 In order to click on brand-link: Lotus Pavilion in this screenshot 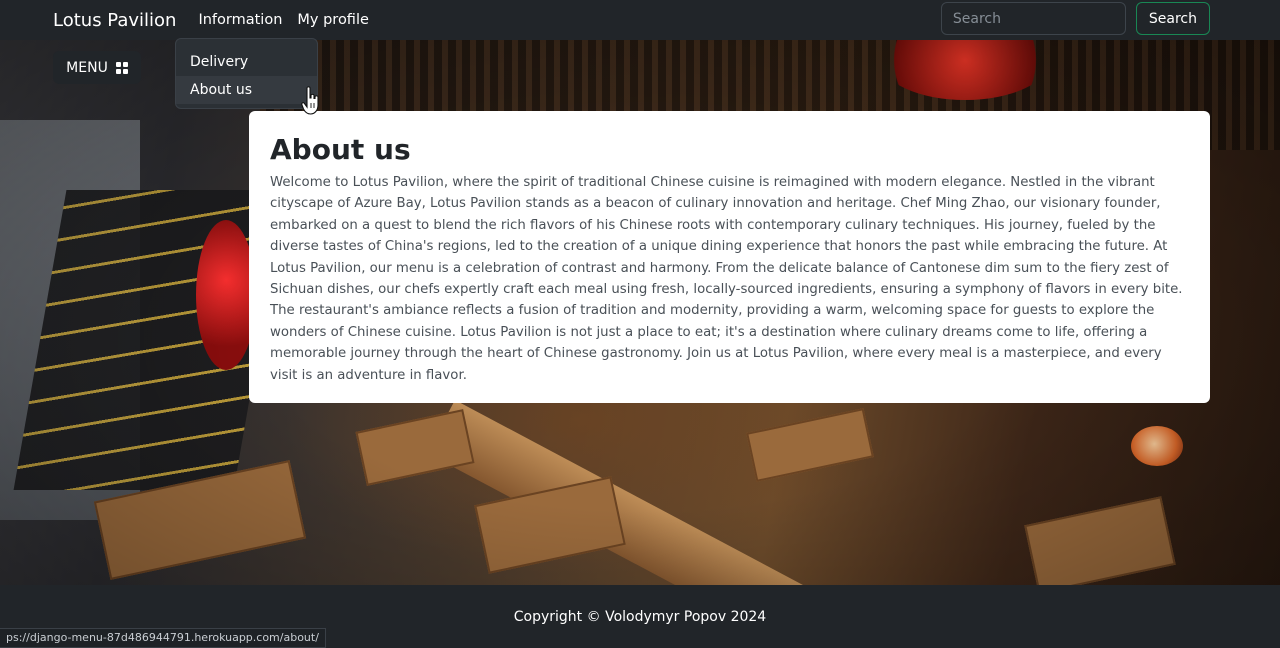, I will do `click(114, 20)`.